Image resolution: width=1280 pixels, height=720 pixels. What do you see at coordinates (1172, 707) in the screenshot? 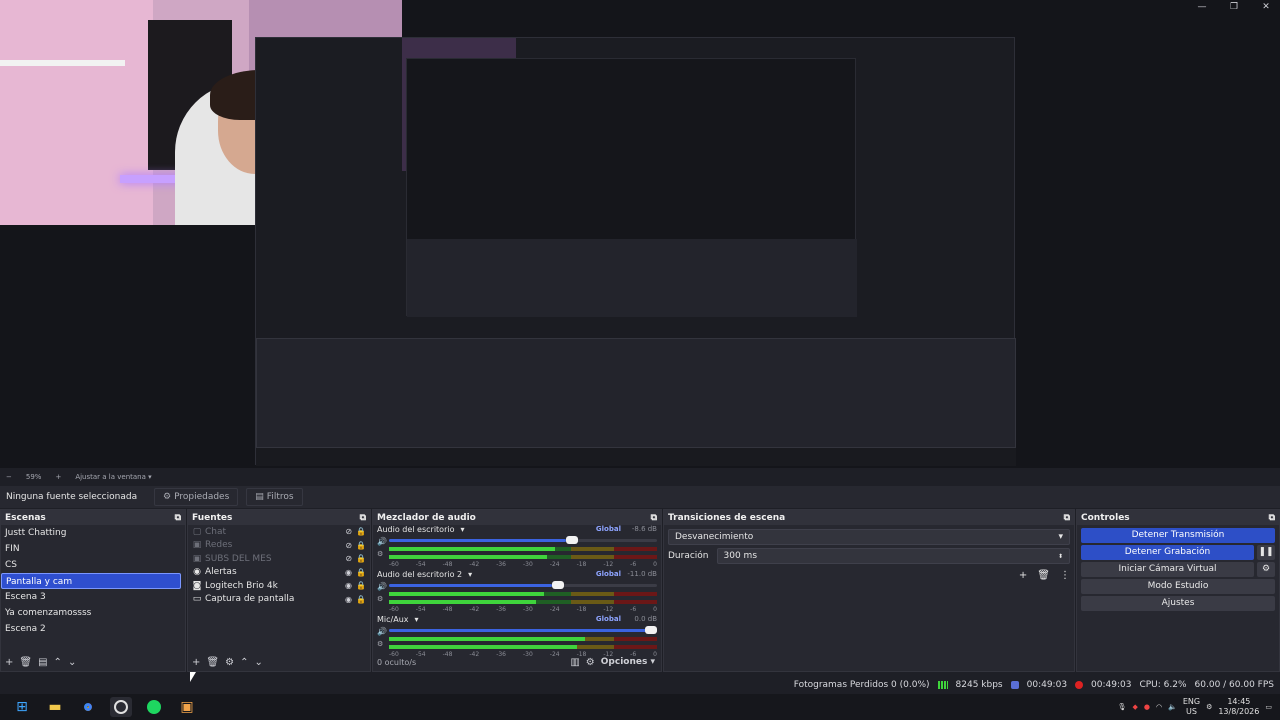
I see `volume-icon: 🔈` at bounding box center [1172, 707].